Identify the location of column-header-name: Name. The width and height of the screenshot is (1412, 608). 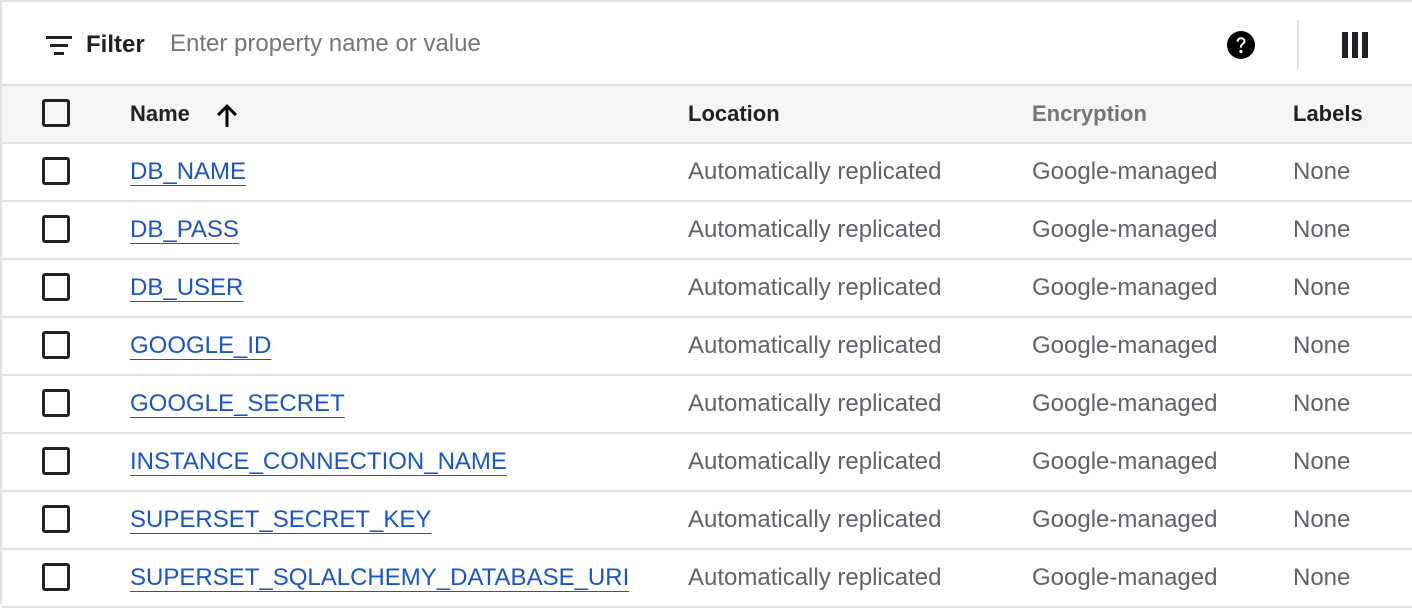
(160, 114).